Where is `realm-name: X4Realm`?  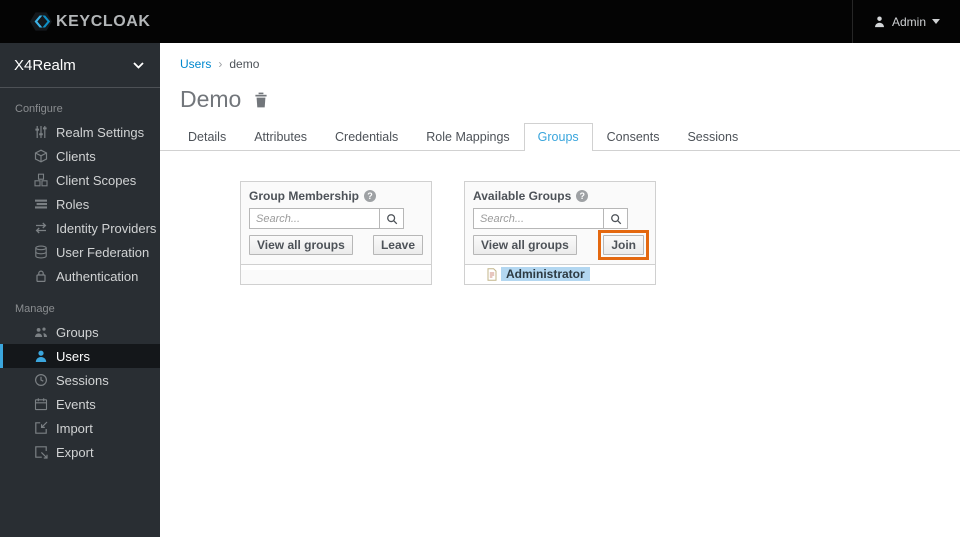
realm-name: X4Realm is located at coordinates (45, 65).